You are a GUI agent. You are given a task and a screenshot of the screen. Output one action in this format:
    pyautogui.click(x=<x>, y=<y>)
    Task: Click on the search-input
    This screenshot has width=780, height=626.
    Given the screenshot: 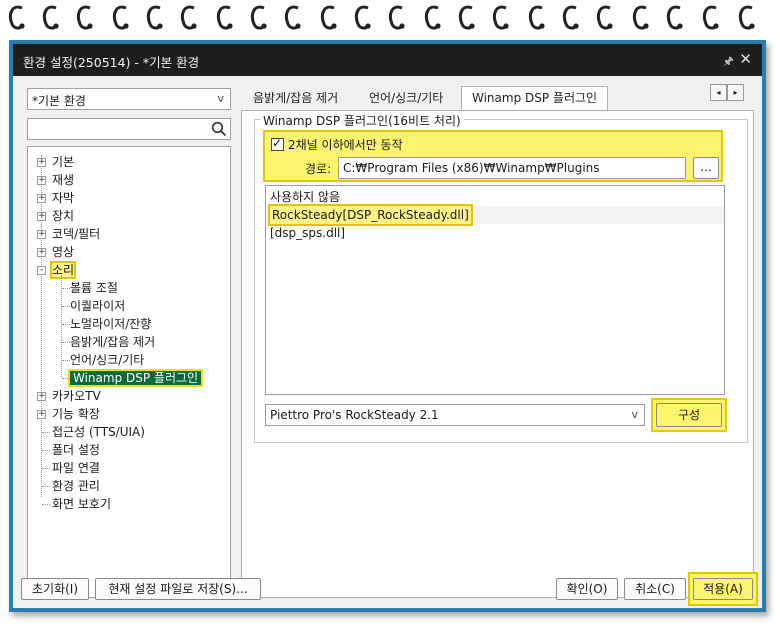 What is the action you would take?
    pyautogui.click(x=129, y=129)
    